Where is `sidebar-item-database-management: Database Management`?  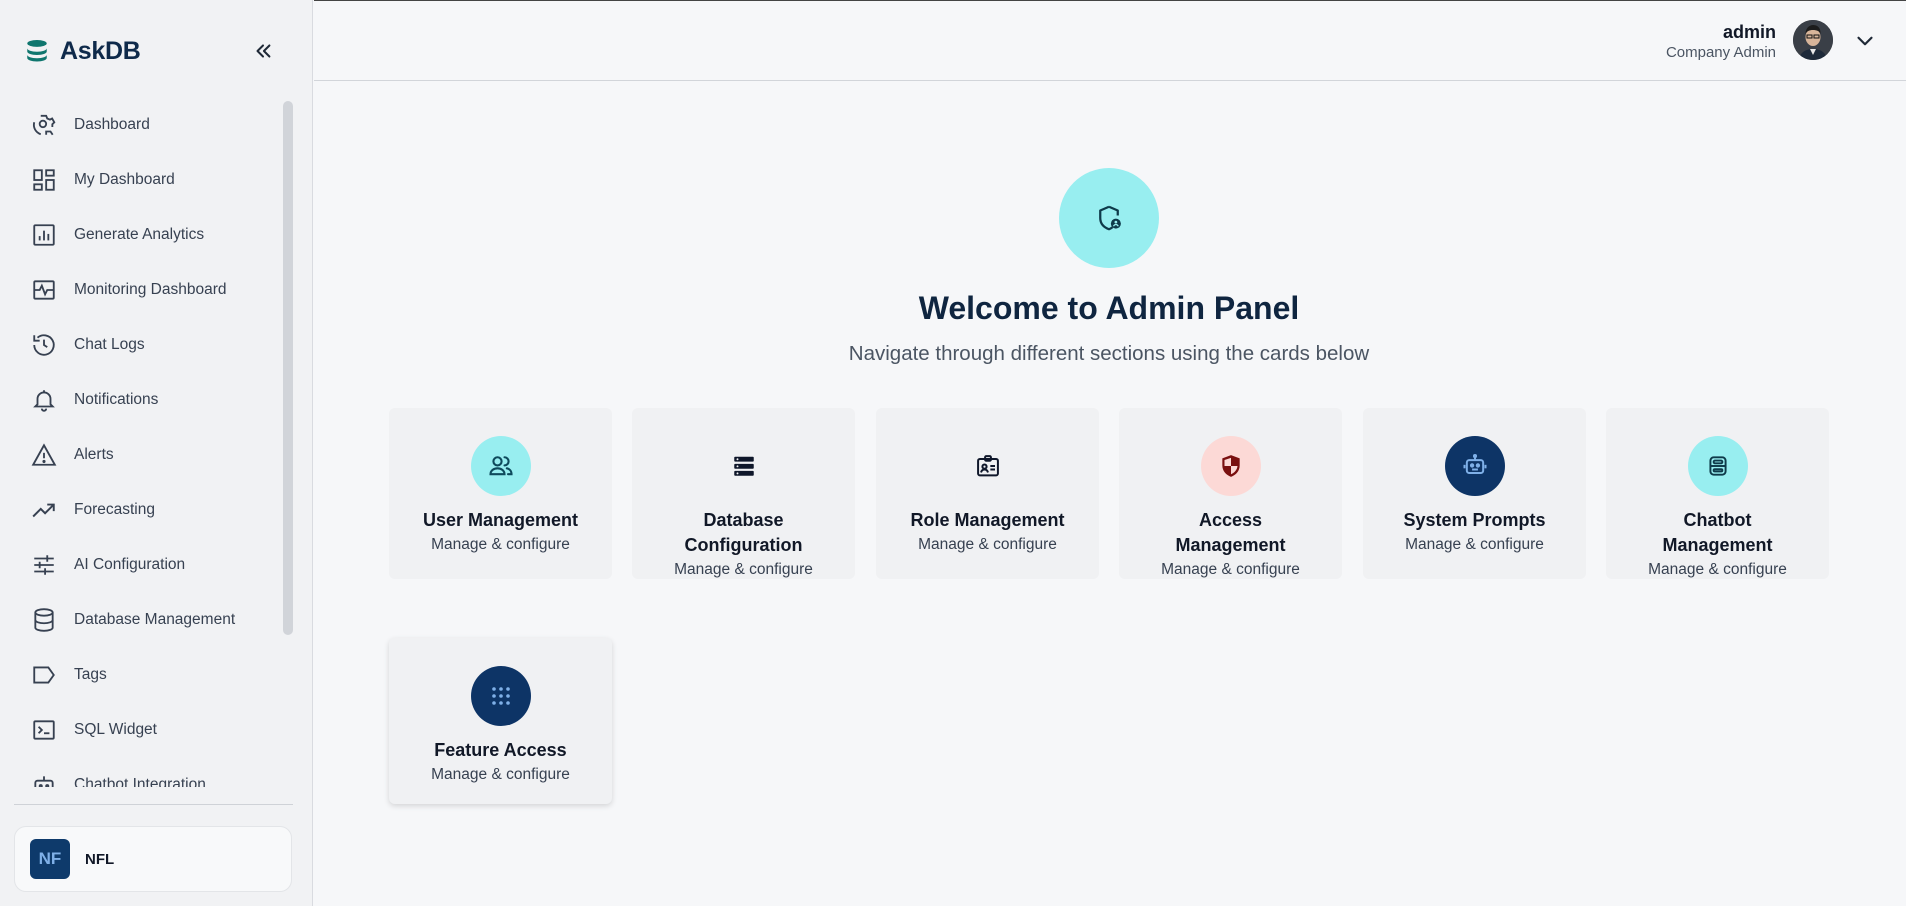 sidebar-item-database-management: Database Management is located at coordinates (142, 619).